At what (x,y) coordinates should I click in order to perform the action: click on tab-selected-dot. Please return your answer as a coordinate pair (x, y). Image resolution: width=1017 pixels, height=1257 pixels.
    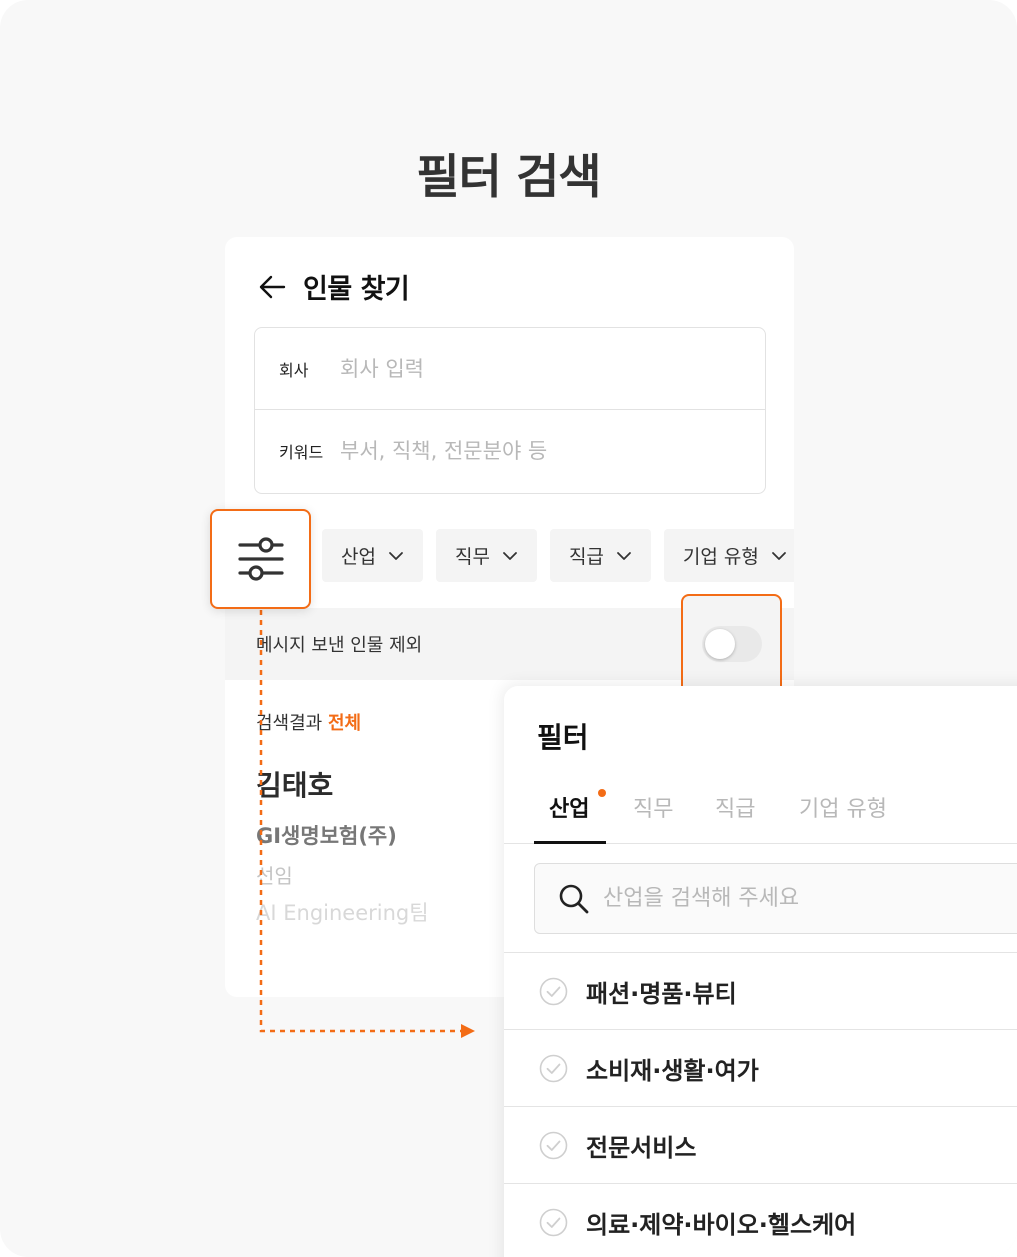
    Looking at the image, I should click on (602, 793).